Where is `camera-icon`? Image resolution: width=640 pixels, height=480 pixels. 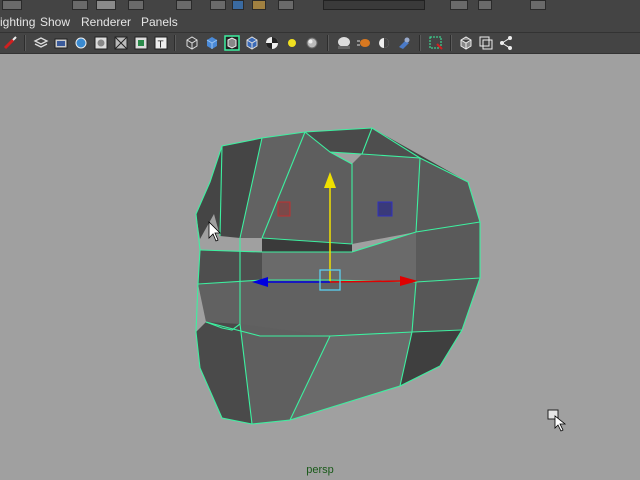
camera-icon is located at coordinates (81, 43).